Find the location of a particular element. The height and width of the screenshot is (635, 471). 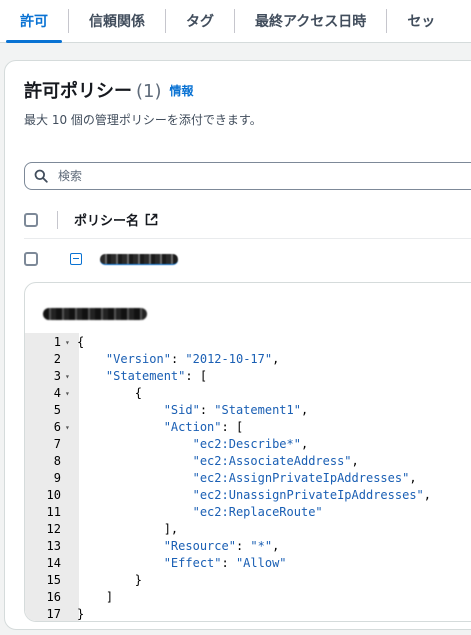

code-text: "Action": [ is located at coordinates (203, 427).